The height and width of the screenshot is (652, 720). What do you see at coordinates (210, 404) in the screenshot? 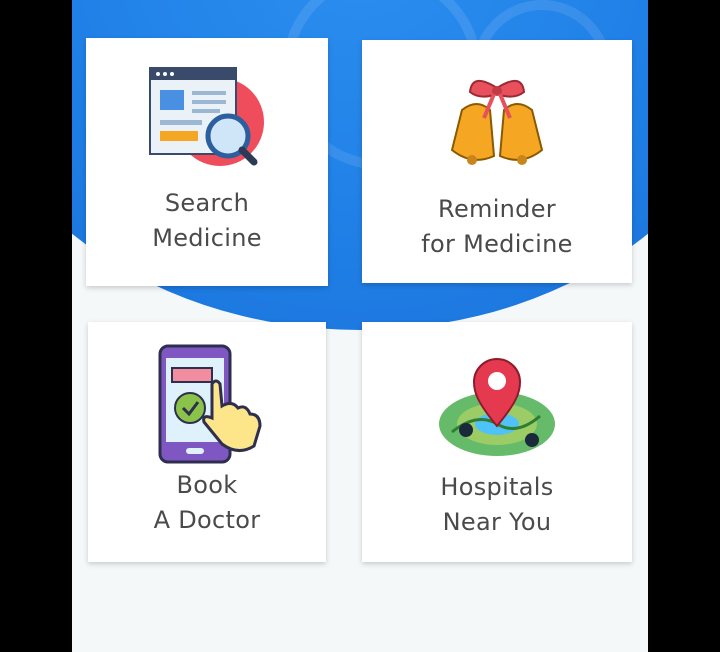
I see `phone-tap-icon` at bounding box center [210, 404].